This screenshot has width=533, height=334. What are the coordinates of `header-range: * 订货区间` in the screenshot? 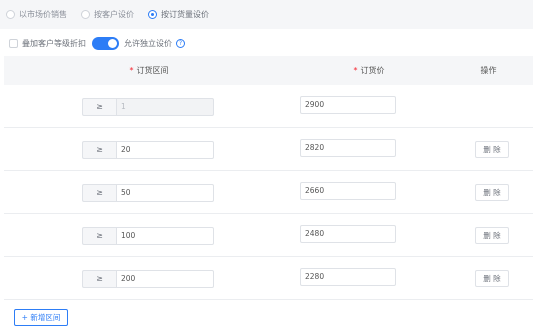 It's located at (149, 70).